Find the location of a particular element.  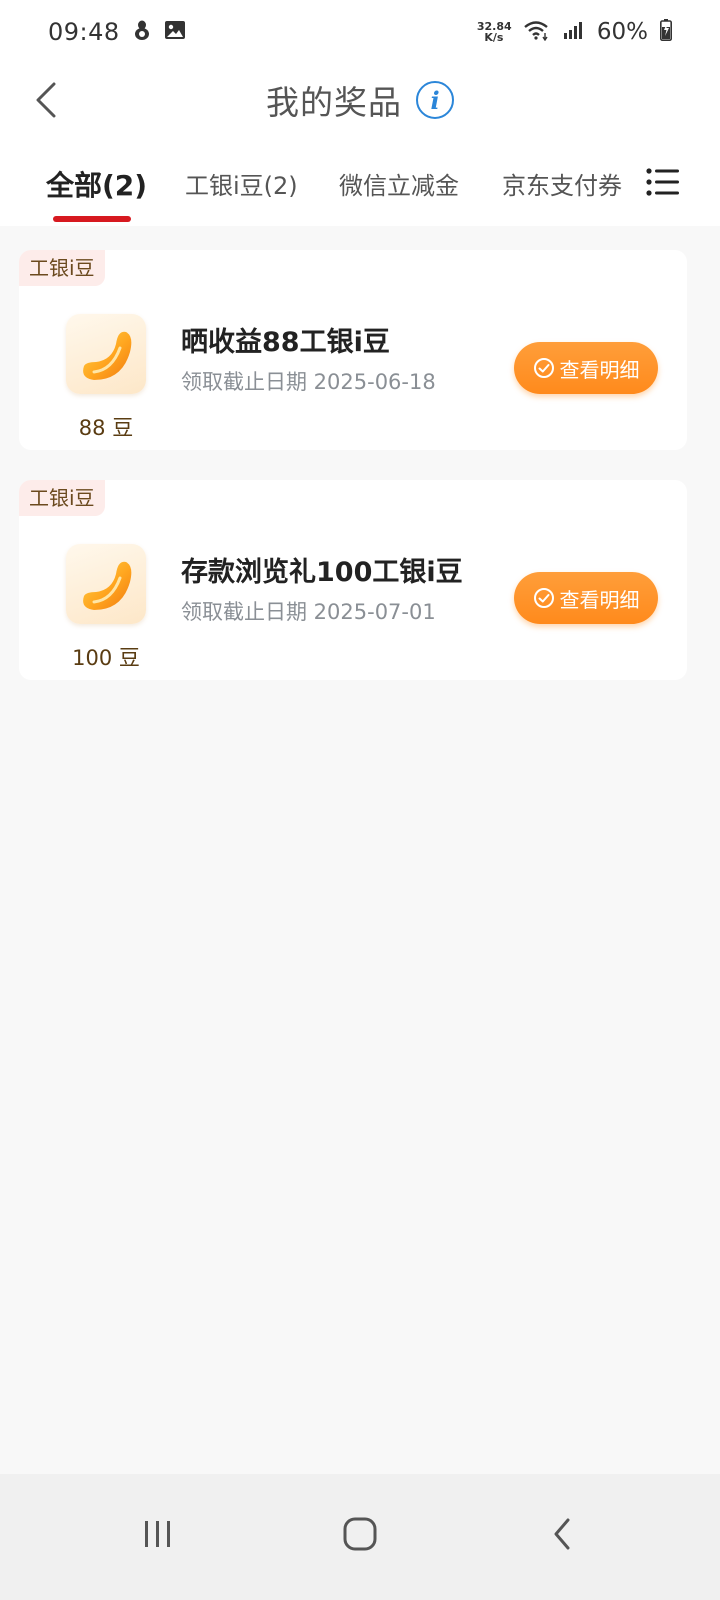

status-time: 09:48 is located at coordinates (84, 32).